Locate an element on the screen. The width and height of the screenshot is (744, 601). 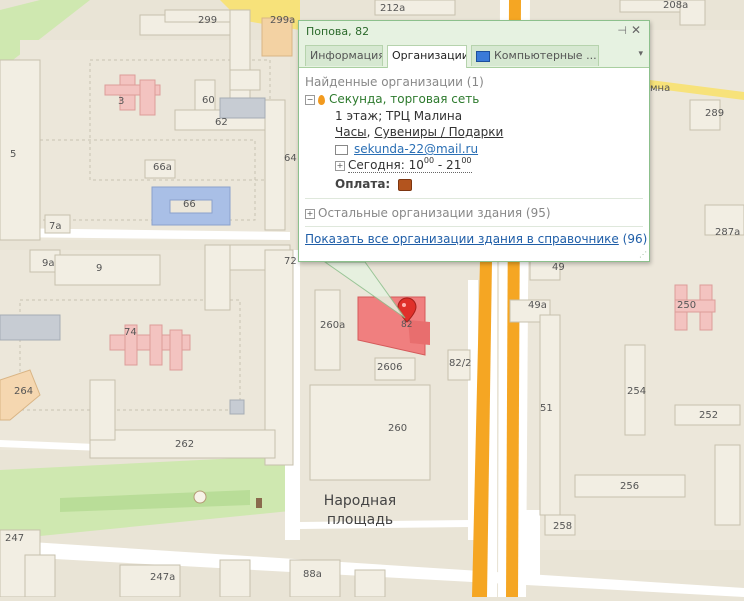
map-label: 49 is located at coordinates (558, 267).